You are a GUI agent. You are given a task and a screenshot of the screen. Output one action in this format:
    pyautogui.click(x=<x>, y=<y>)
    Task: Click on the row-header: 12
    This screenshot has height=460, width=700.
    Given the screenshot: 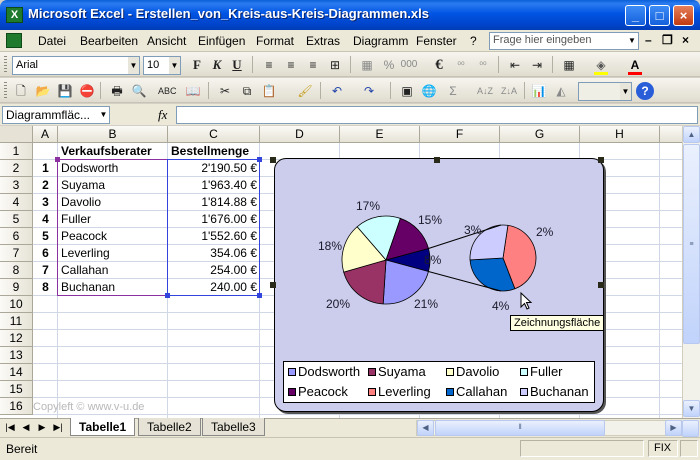 What is the action you would take?
    pyautogui.click(x=16, y=338)
    